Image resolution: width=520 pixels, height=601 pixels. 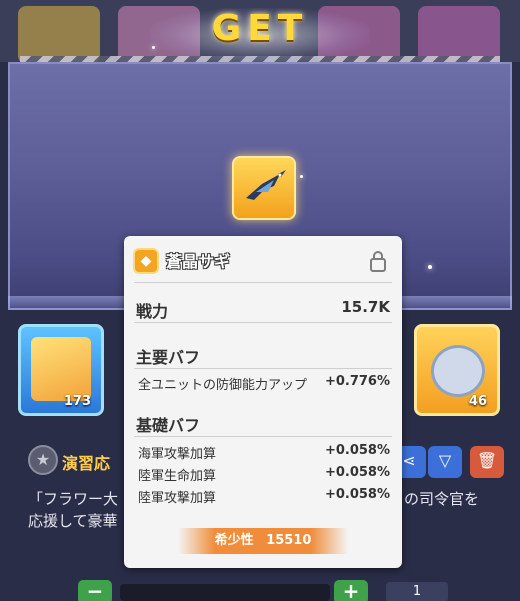 What do you see at coordinates (152, 311) in the screenshot?
I see `power-label: 戦力` at bounding box center [152, 311].